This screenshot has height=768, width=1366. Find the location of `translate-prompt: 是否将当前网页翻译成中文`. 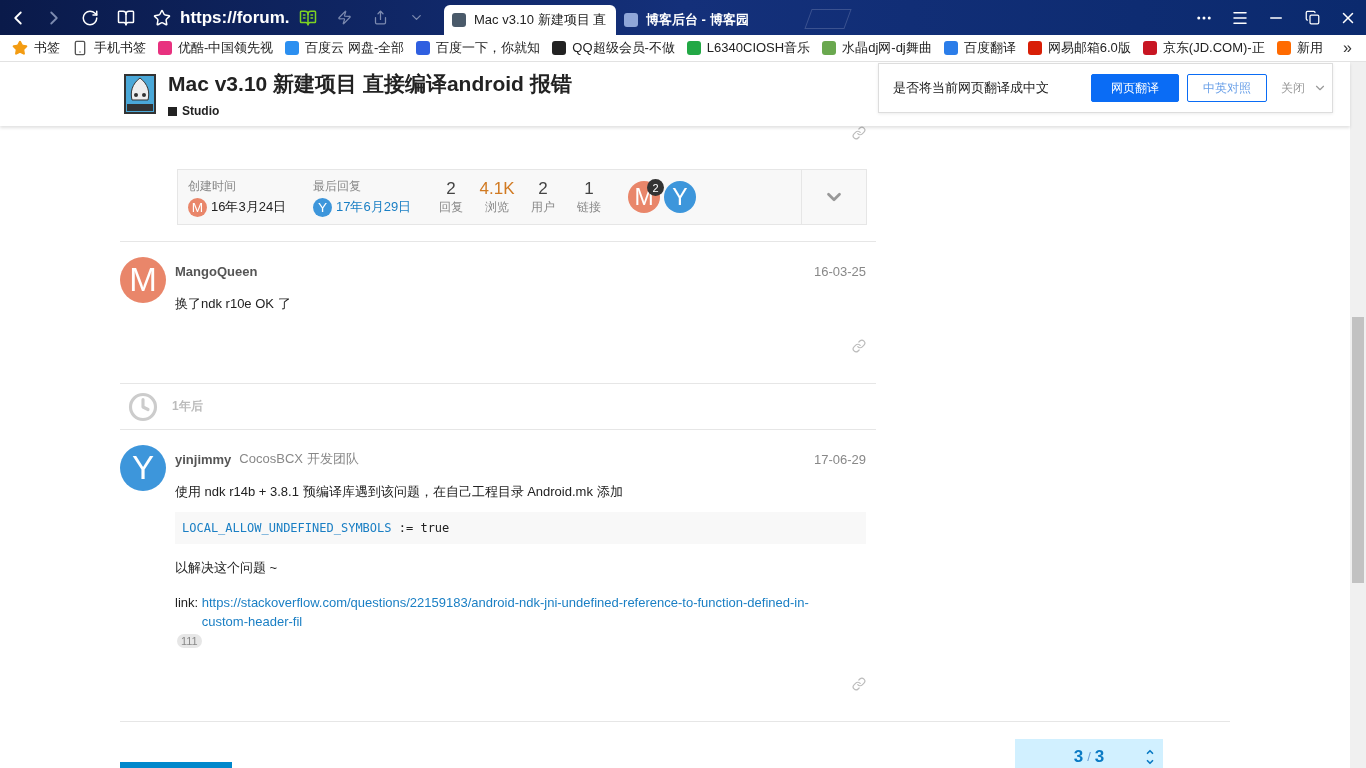

translate-prompt: 是否将当前网页翻译成中文 is located at coordinates (971, 88).